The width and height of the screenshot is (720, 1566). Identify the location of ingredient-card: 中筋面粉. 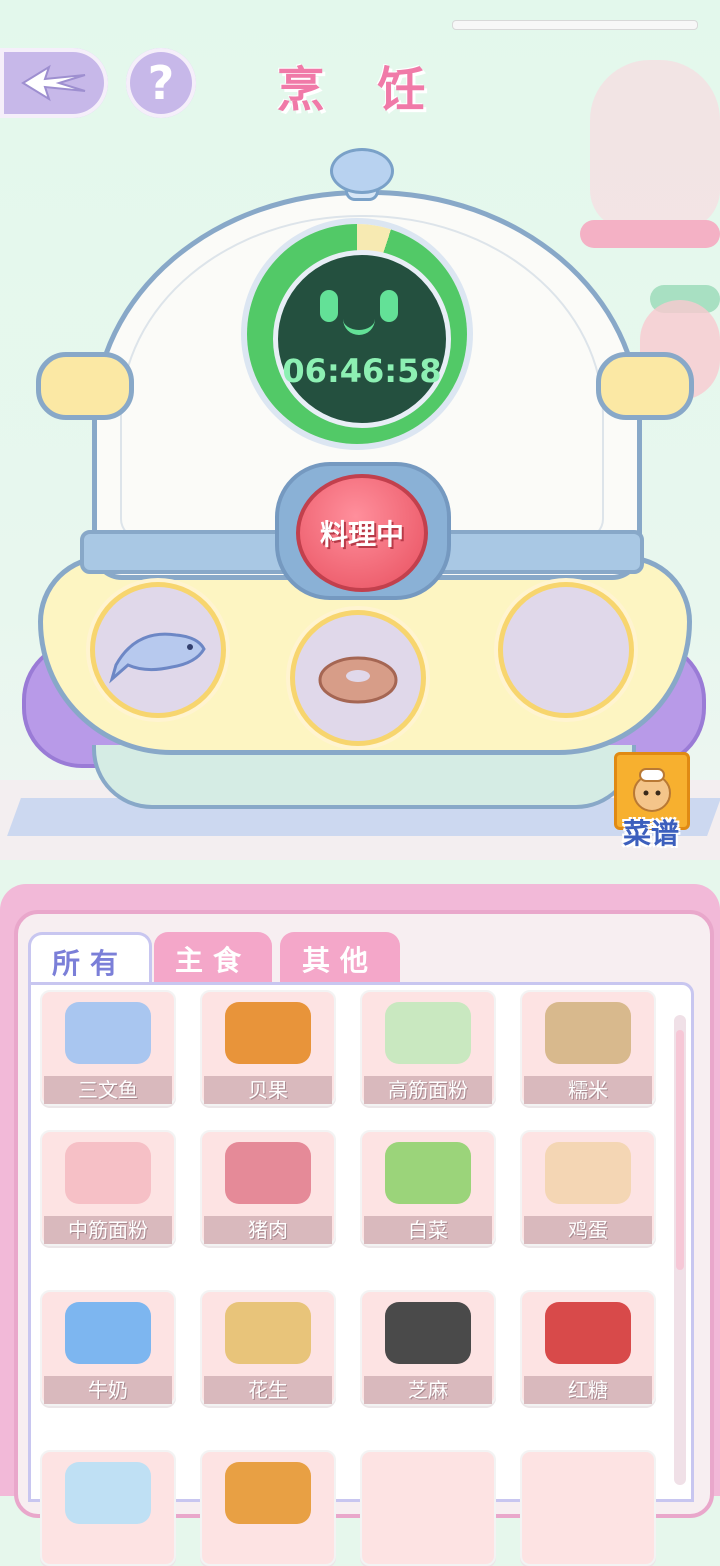
(108, 1188).